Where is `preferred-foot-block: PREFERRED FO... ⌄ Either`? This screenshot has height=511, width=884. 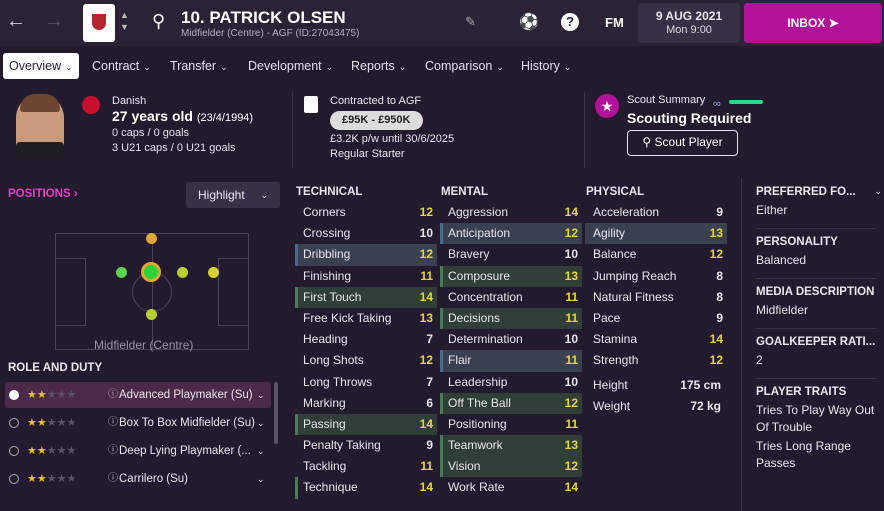 preferred-foot-block: PREFERRED FO... ⌄ Either is located at coordinates (819, 202).